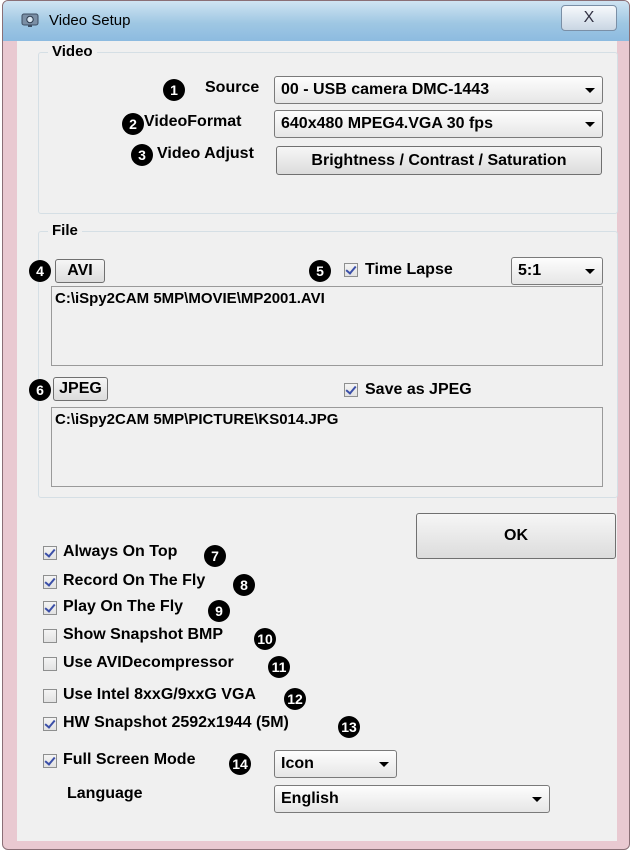  Describe the element at coordinates (133, 124) in the screenshot. I see `marker-2: 2` at that location.